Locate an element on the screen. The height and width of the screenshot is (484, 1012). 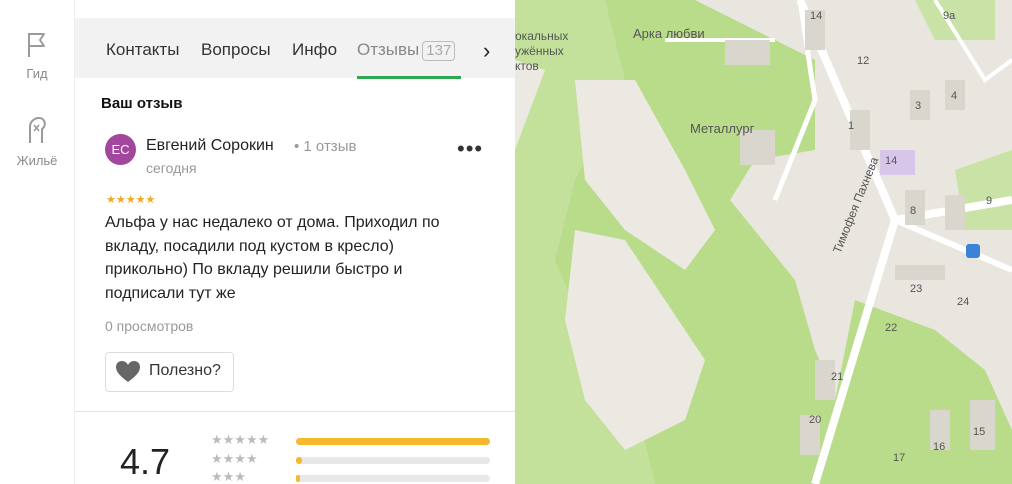
house-number: 16 is located at coordinates (939, 447).